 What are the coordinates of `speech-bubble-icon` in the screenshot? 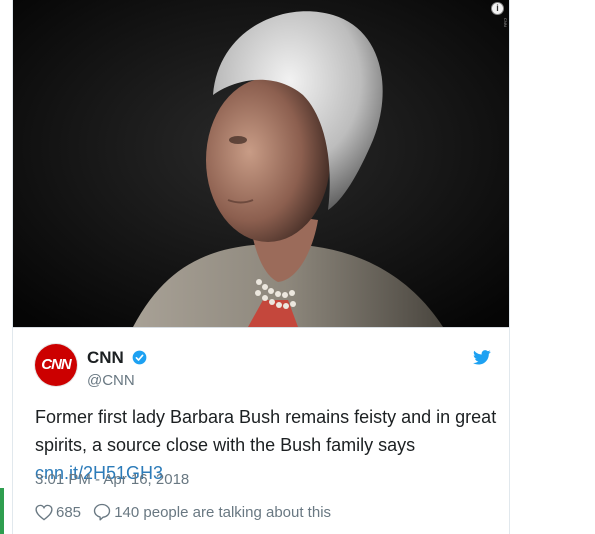 It's located at (102, 512).